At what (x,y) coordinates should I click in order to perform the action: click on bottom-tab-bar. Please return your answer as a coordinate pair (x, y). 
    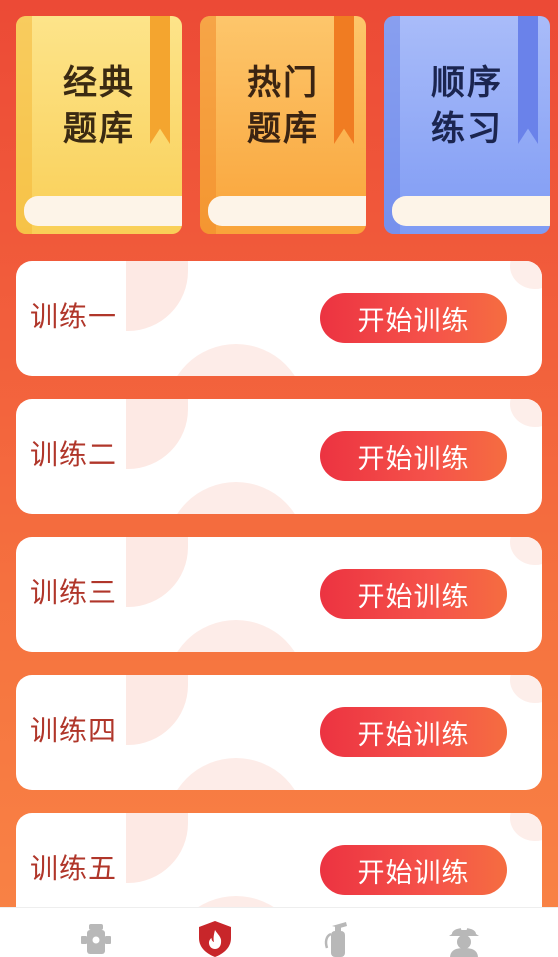
    Looking at the image, I should click on (279, 932).